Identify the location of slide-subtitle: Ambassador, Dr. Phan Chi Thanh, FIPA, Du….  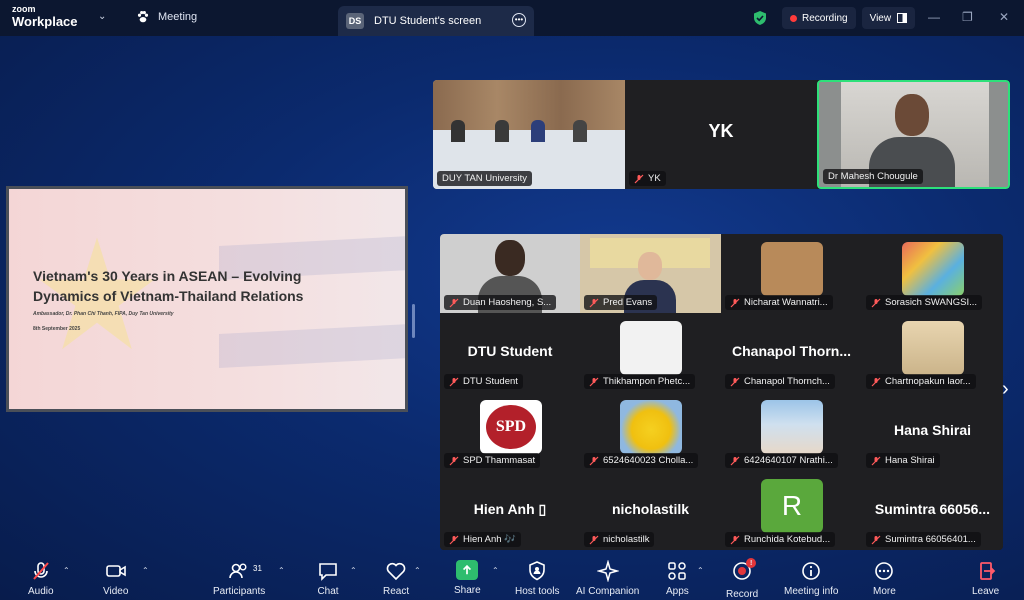
(103, 314).